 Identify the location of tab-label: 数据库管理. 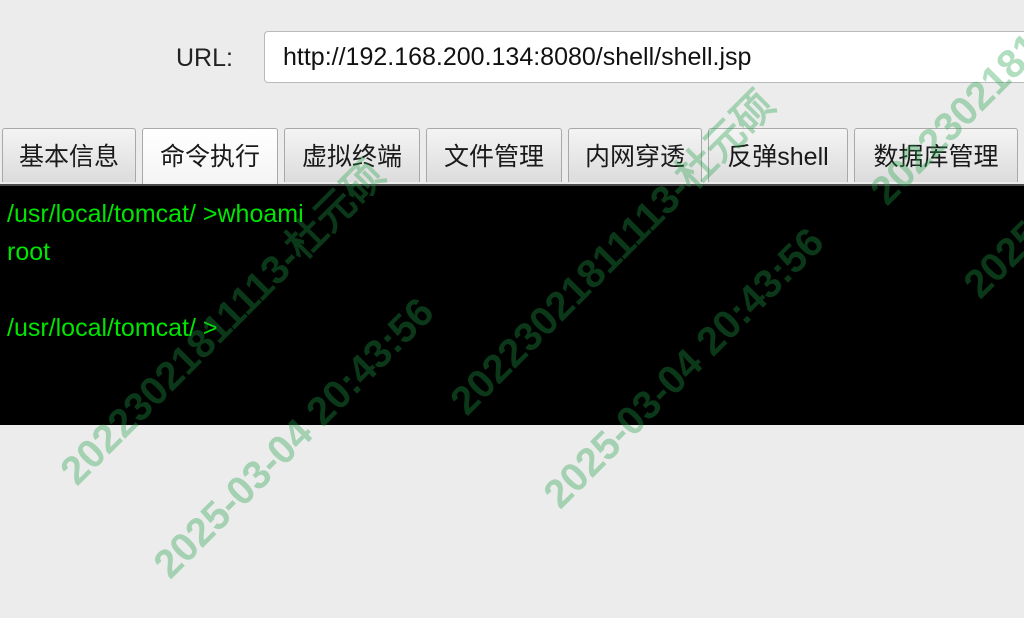
(936, 157).